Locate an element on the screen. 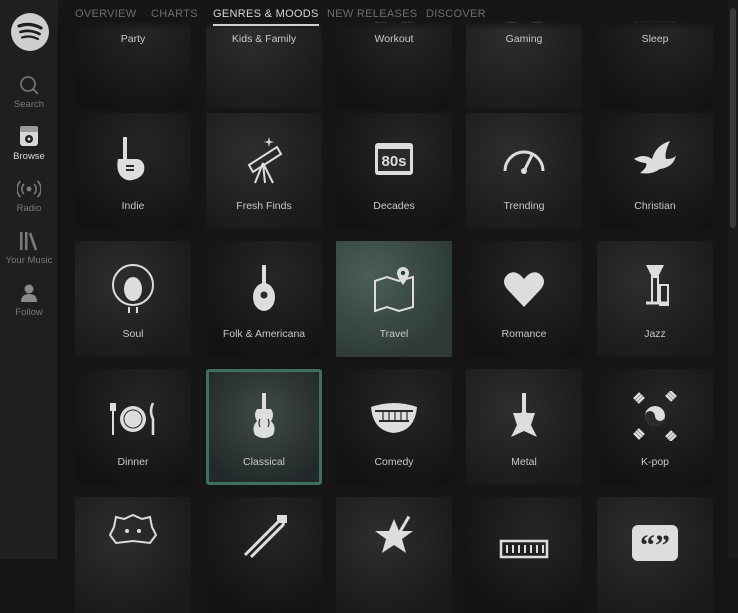 Image resolution: width=738 pixels, height=613 pixels. genre-label: Folk & Americana is located at coordinates (264, 334).